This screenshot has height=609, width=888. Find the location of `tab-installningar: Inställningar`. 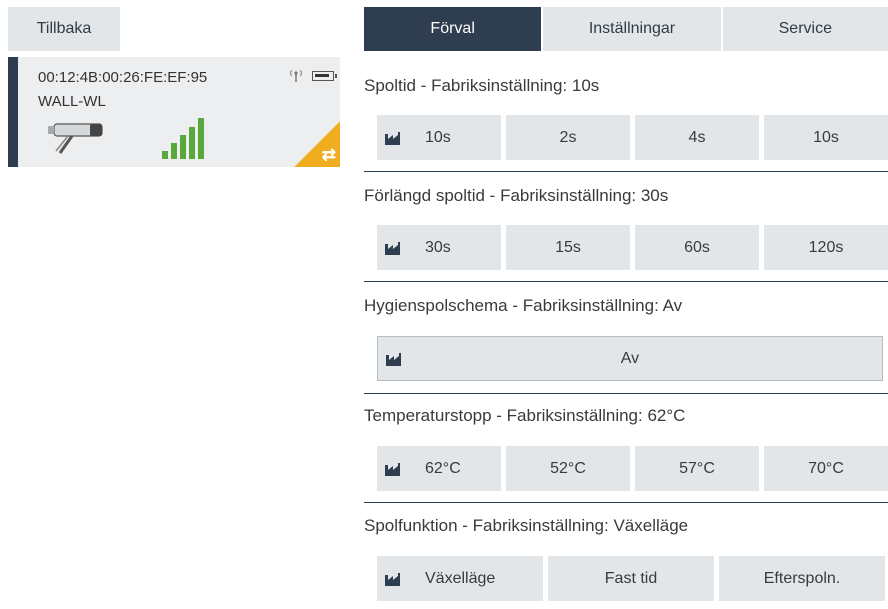

tab-installningar: Inställningar is located at coordinates (632, 29).